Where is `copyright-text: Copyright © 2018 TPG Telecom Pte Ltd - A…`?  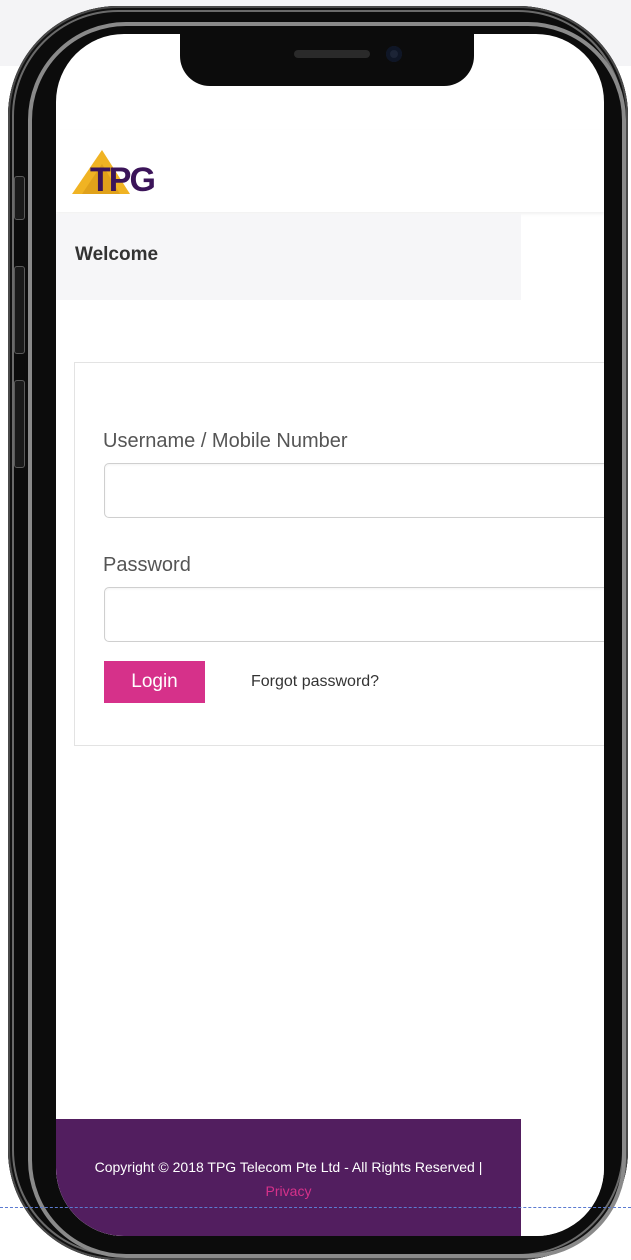 copyright-text: Copyright © 2018 TPG Telecom Pte Ltd - A… is located at coordinates (288, 1167).